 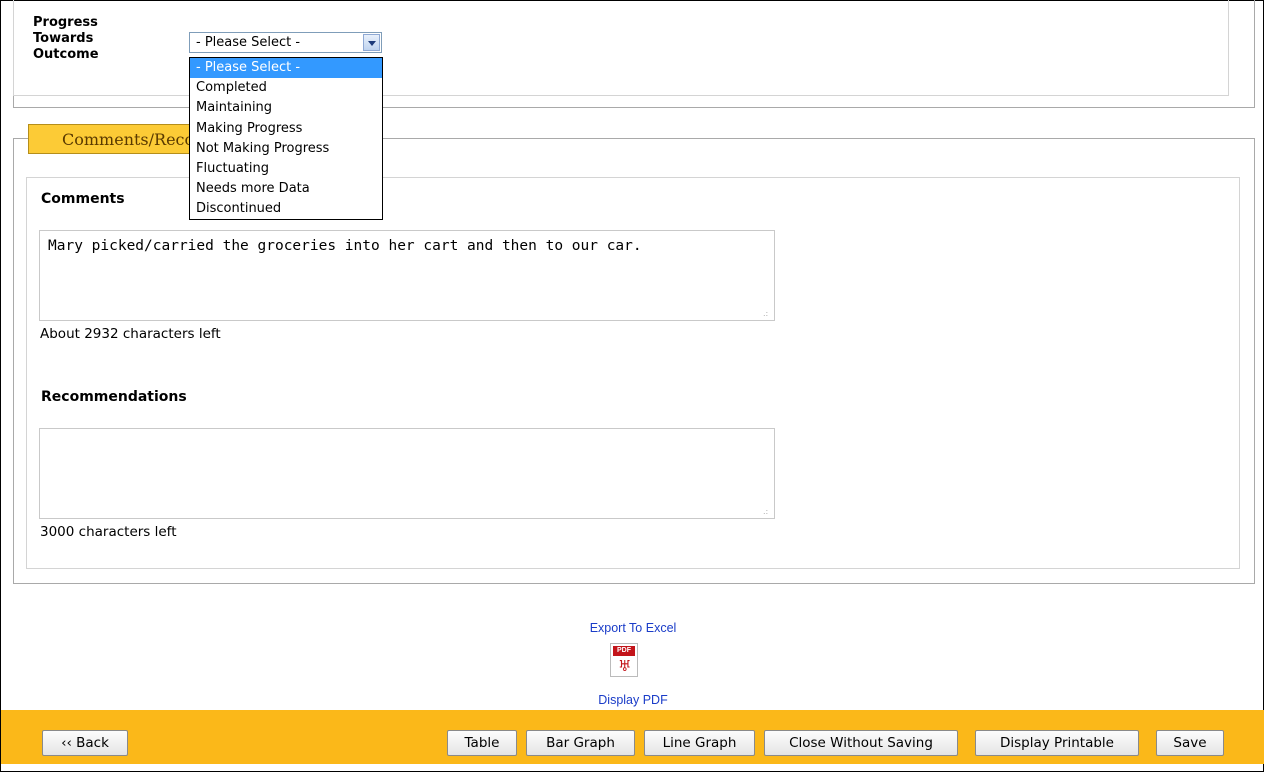 What do you see at coordinates (1190, 743) in the screenshot?
I see `save-button: Save` at bounding box center [1190, 743].